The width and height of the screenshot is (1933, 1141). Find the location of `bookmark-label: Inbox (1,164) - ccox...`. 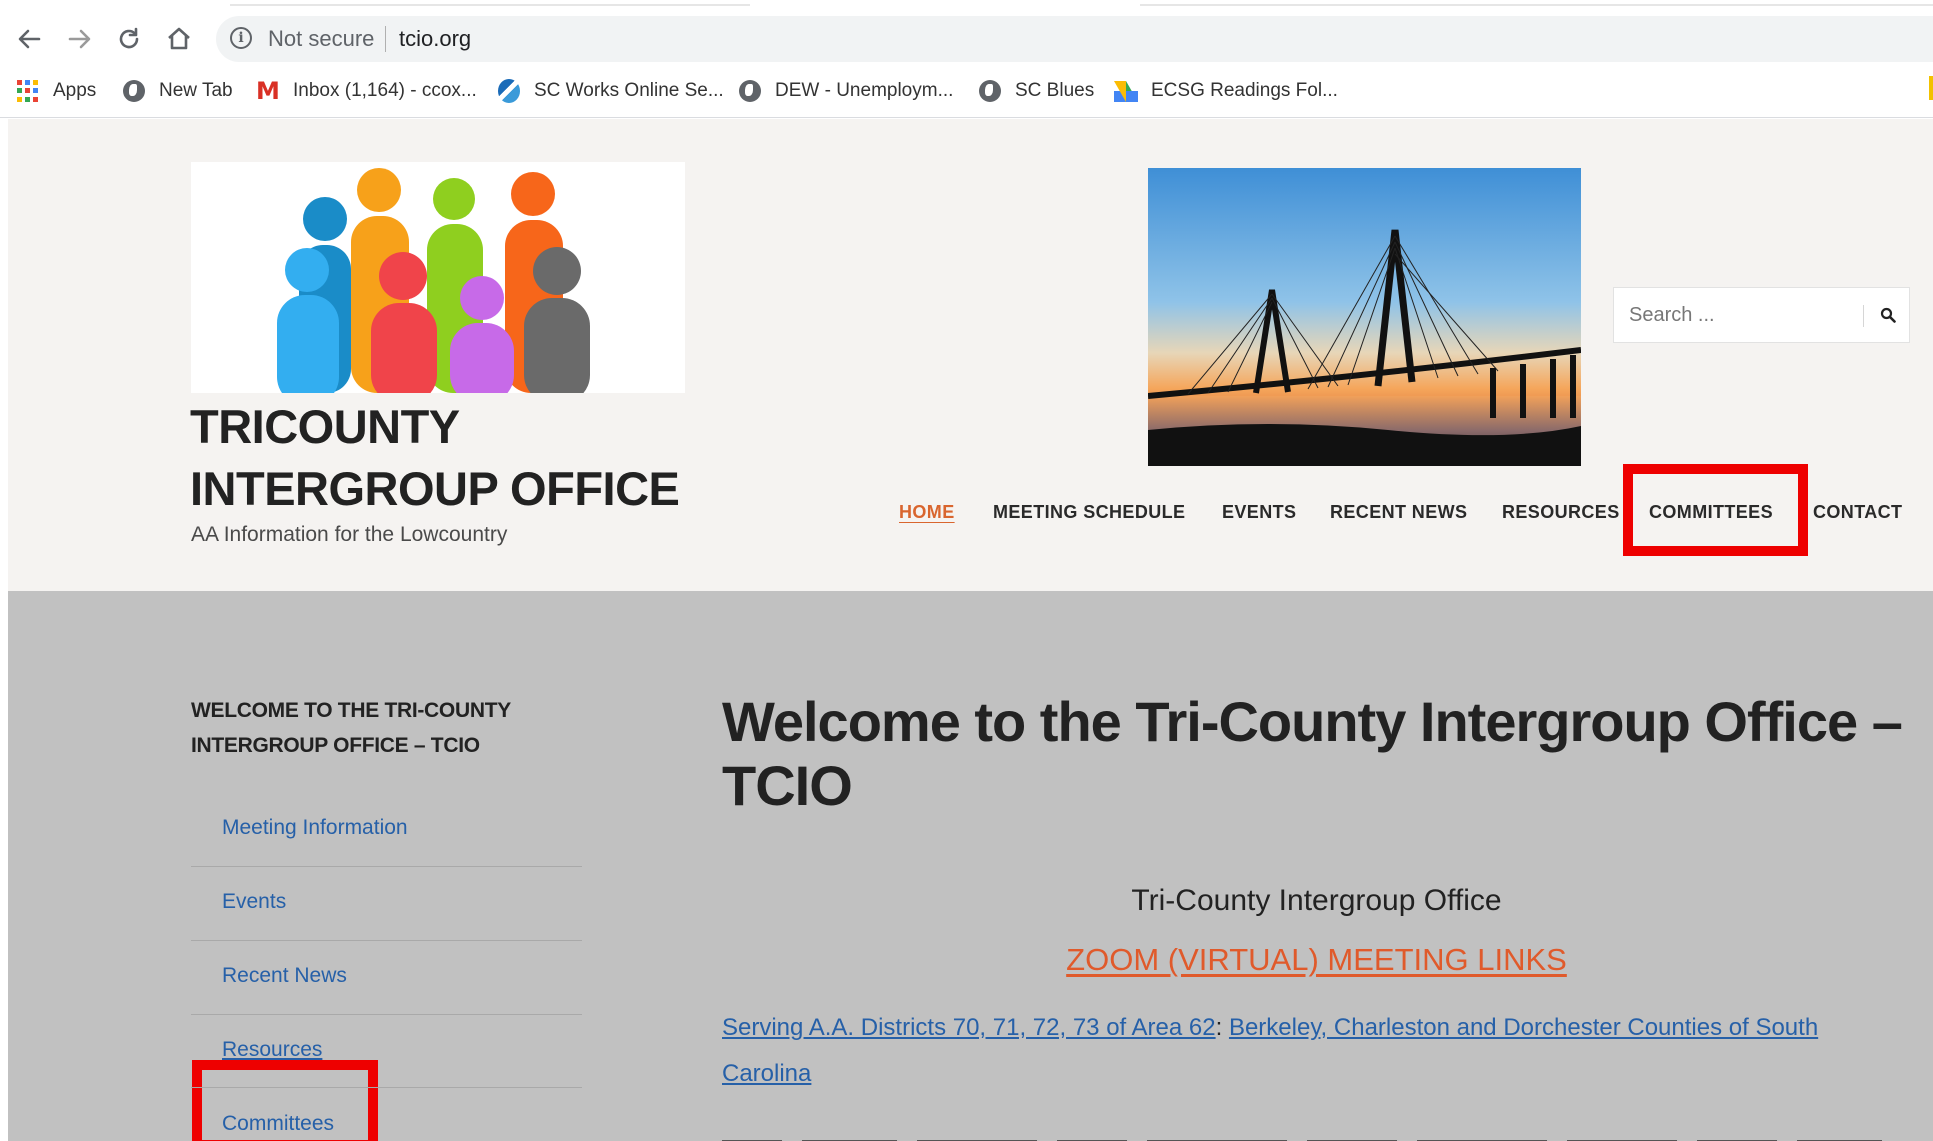

bookmark-label: Inbox (1,164) - ccox... is located at coordinates (385, 90).